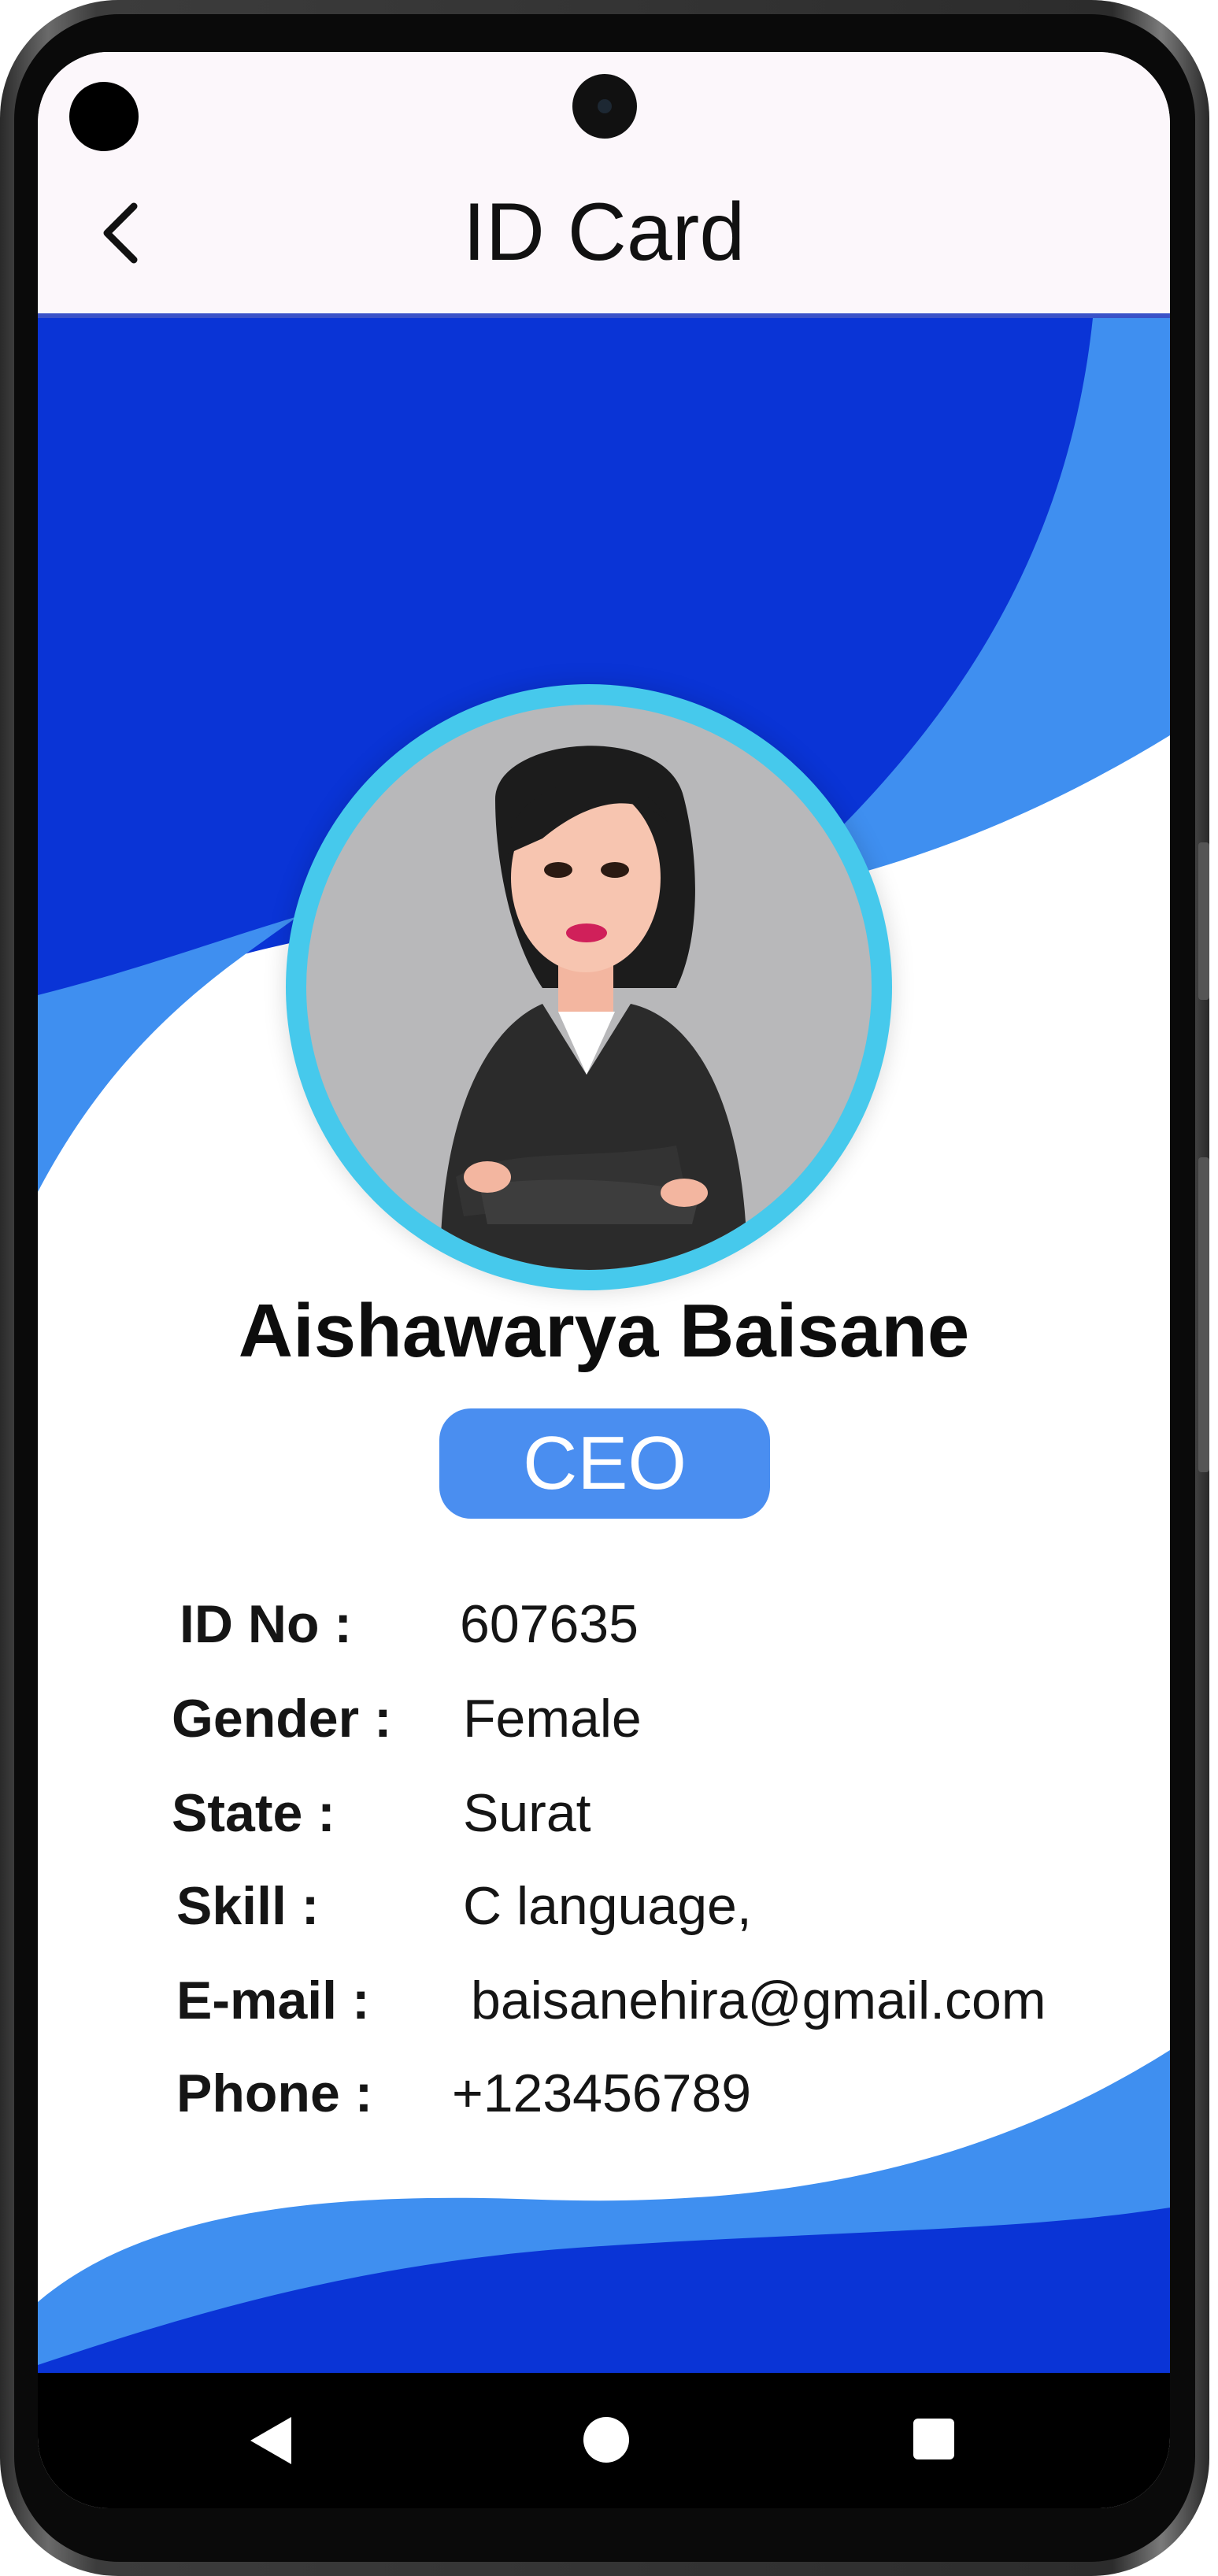 The image size is (1218, 2576). What do you see at coordinates (273, 2000) in the screenshot?
I see `detail-label: E-mail :` at bounding box center [273, 2000].